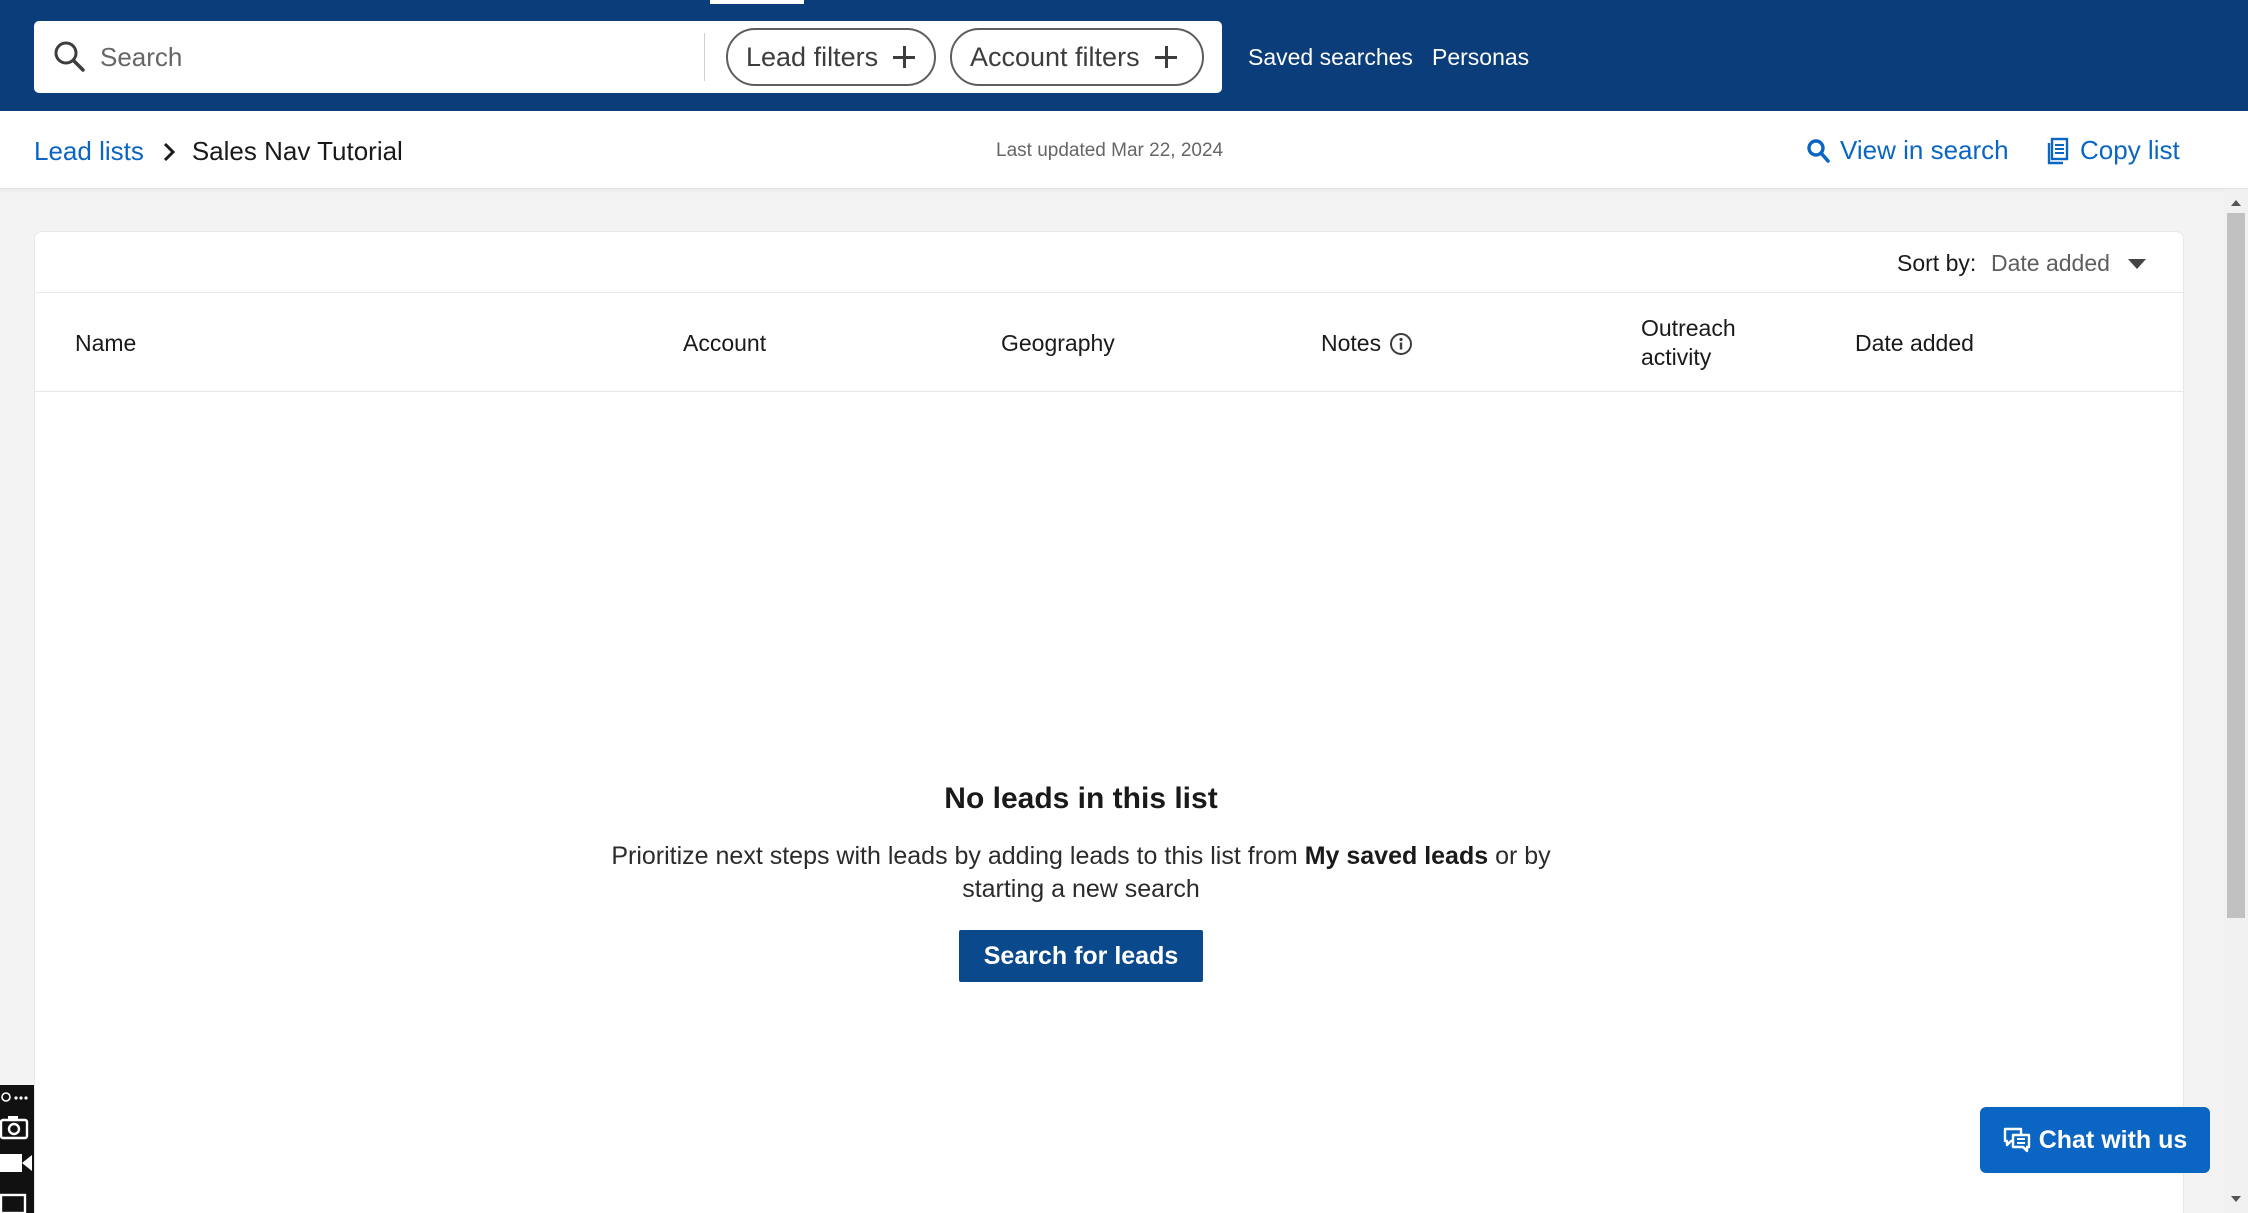 The height and width of the screenshot is (1213, 2248). What do you see at coordinates (169, 151) in the screenshot?
I see `chevron-right-icon` at bounding box center [169, 151].